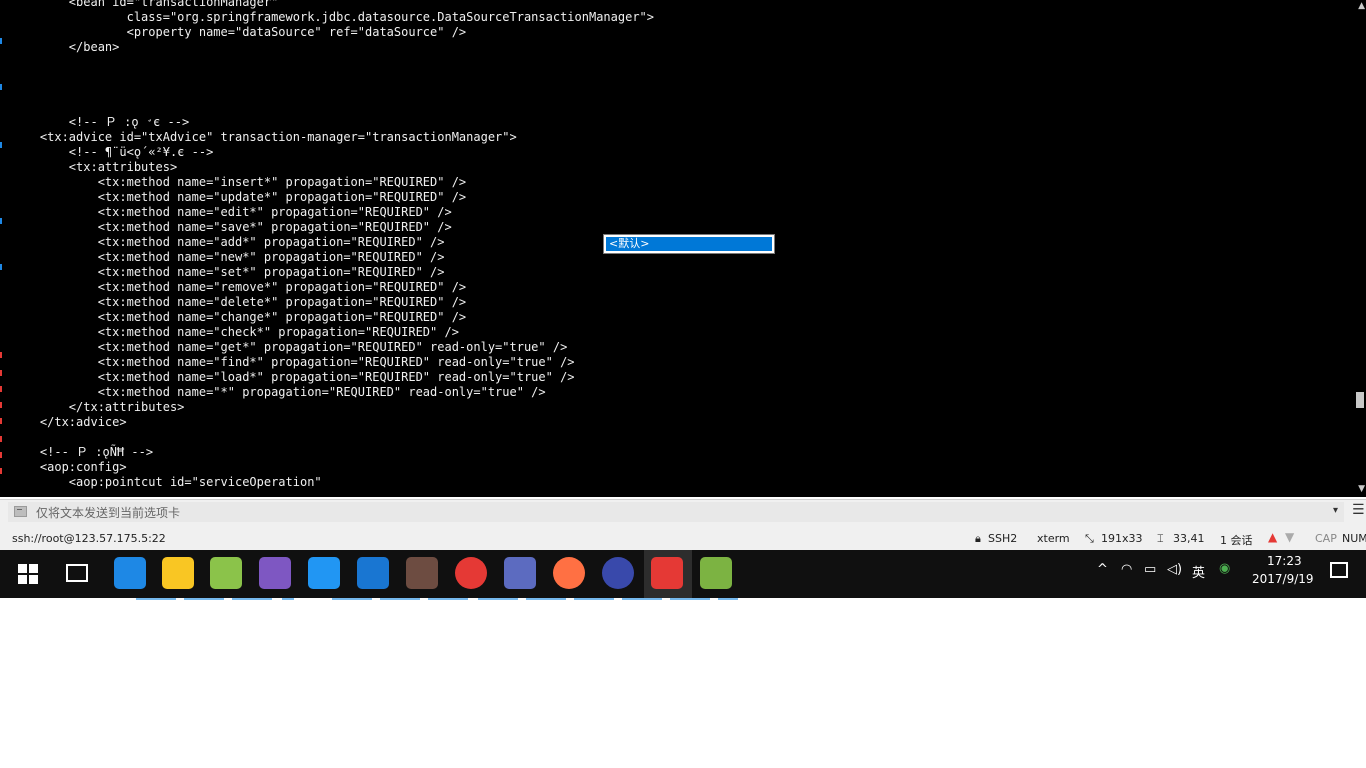 The image size is (1366, 768). What do you see at coordinates (667, 573) in the screenshot?
I see `xshell-icon` at bounding box center [667, 573].